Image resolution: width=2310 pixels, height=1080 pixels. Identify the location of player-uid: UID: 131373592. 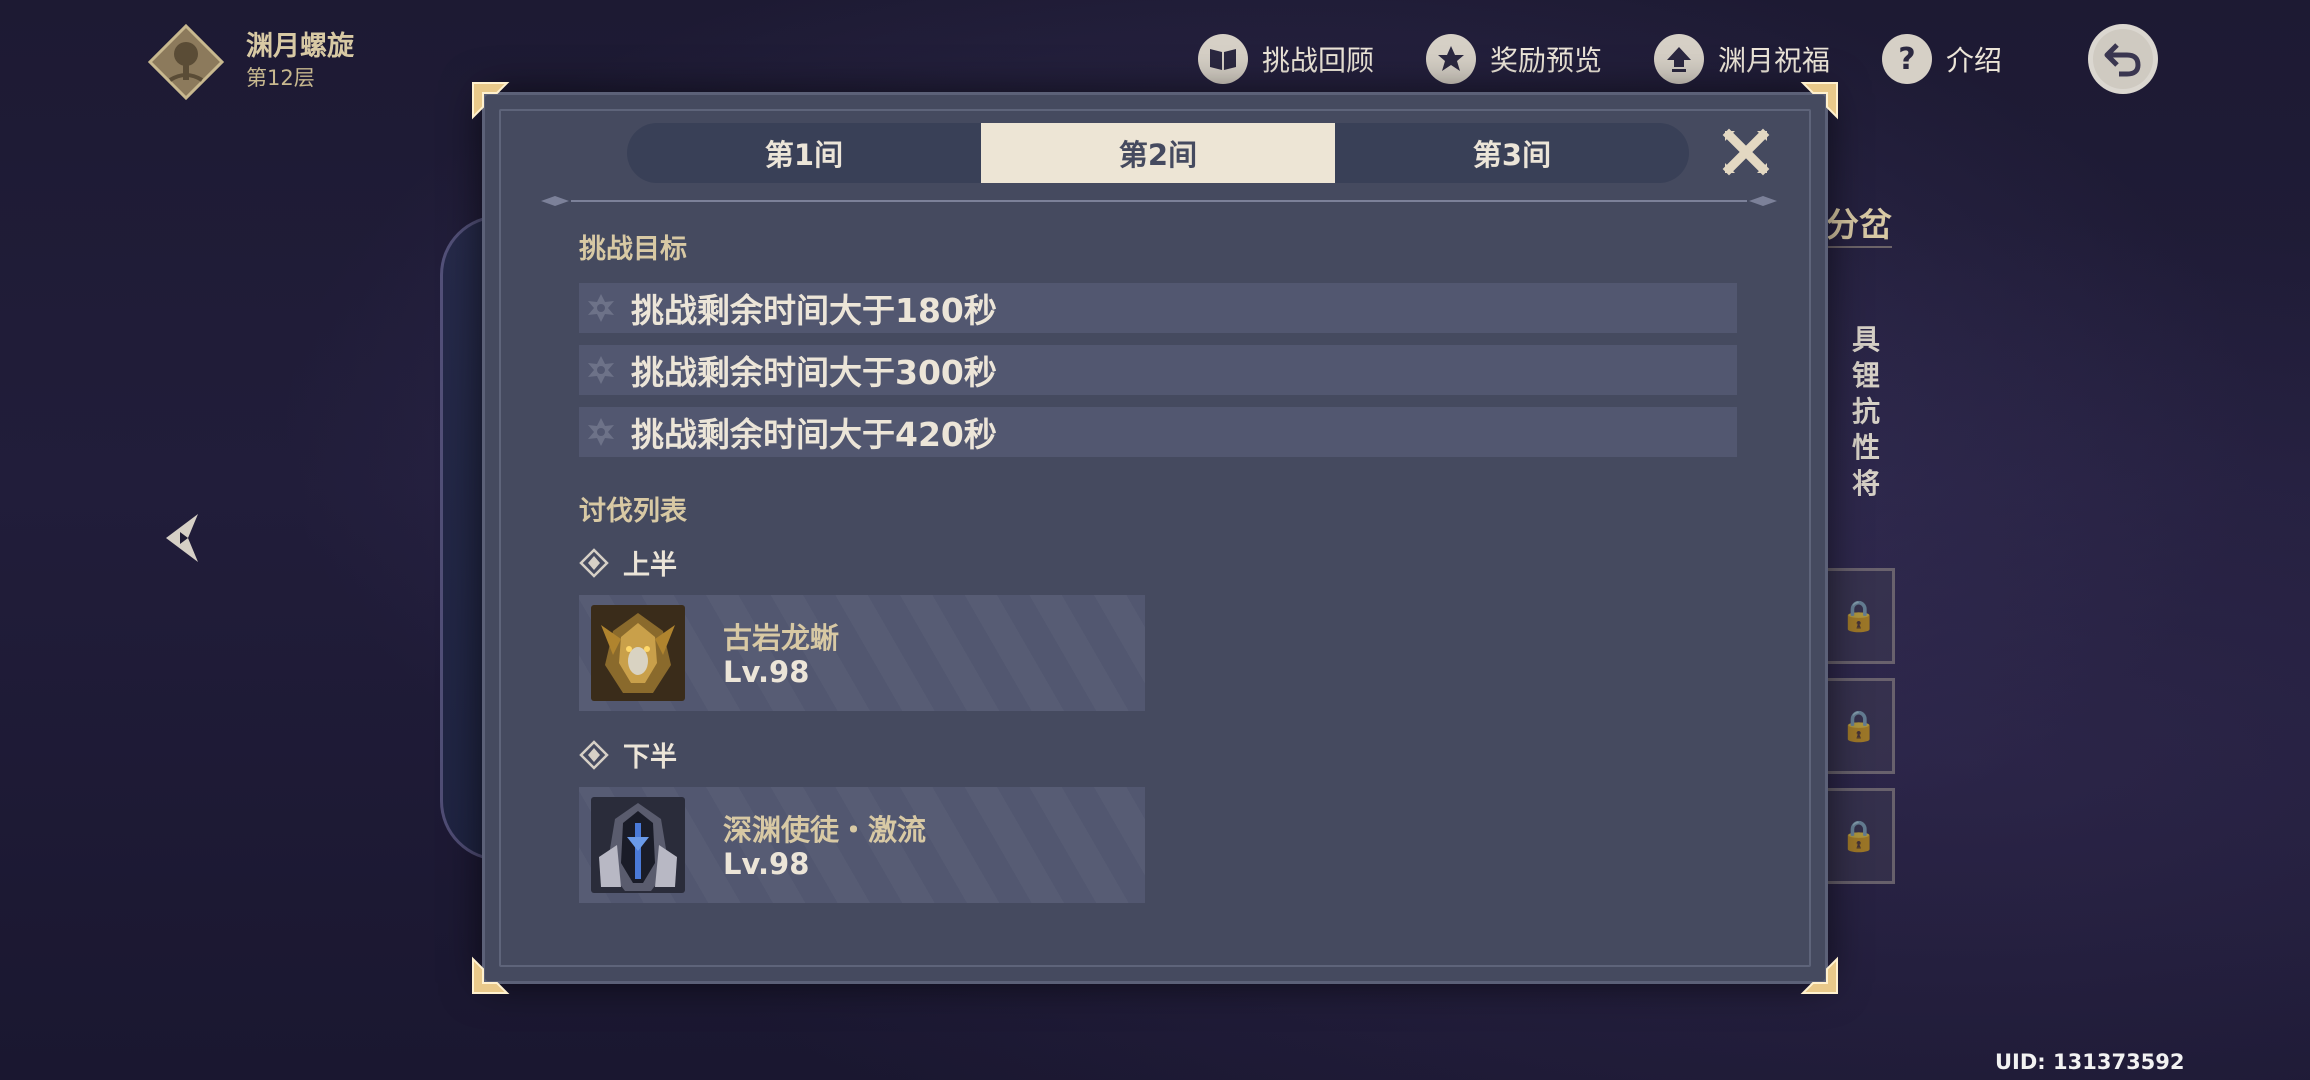
(2090, 1062).